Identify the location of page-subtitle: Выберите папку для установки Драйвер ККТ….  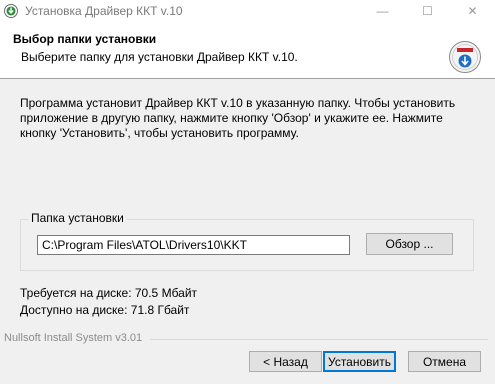
(159, 57).